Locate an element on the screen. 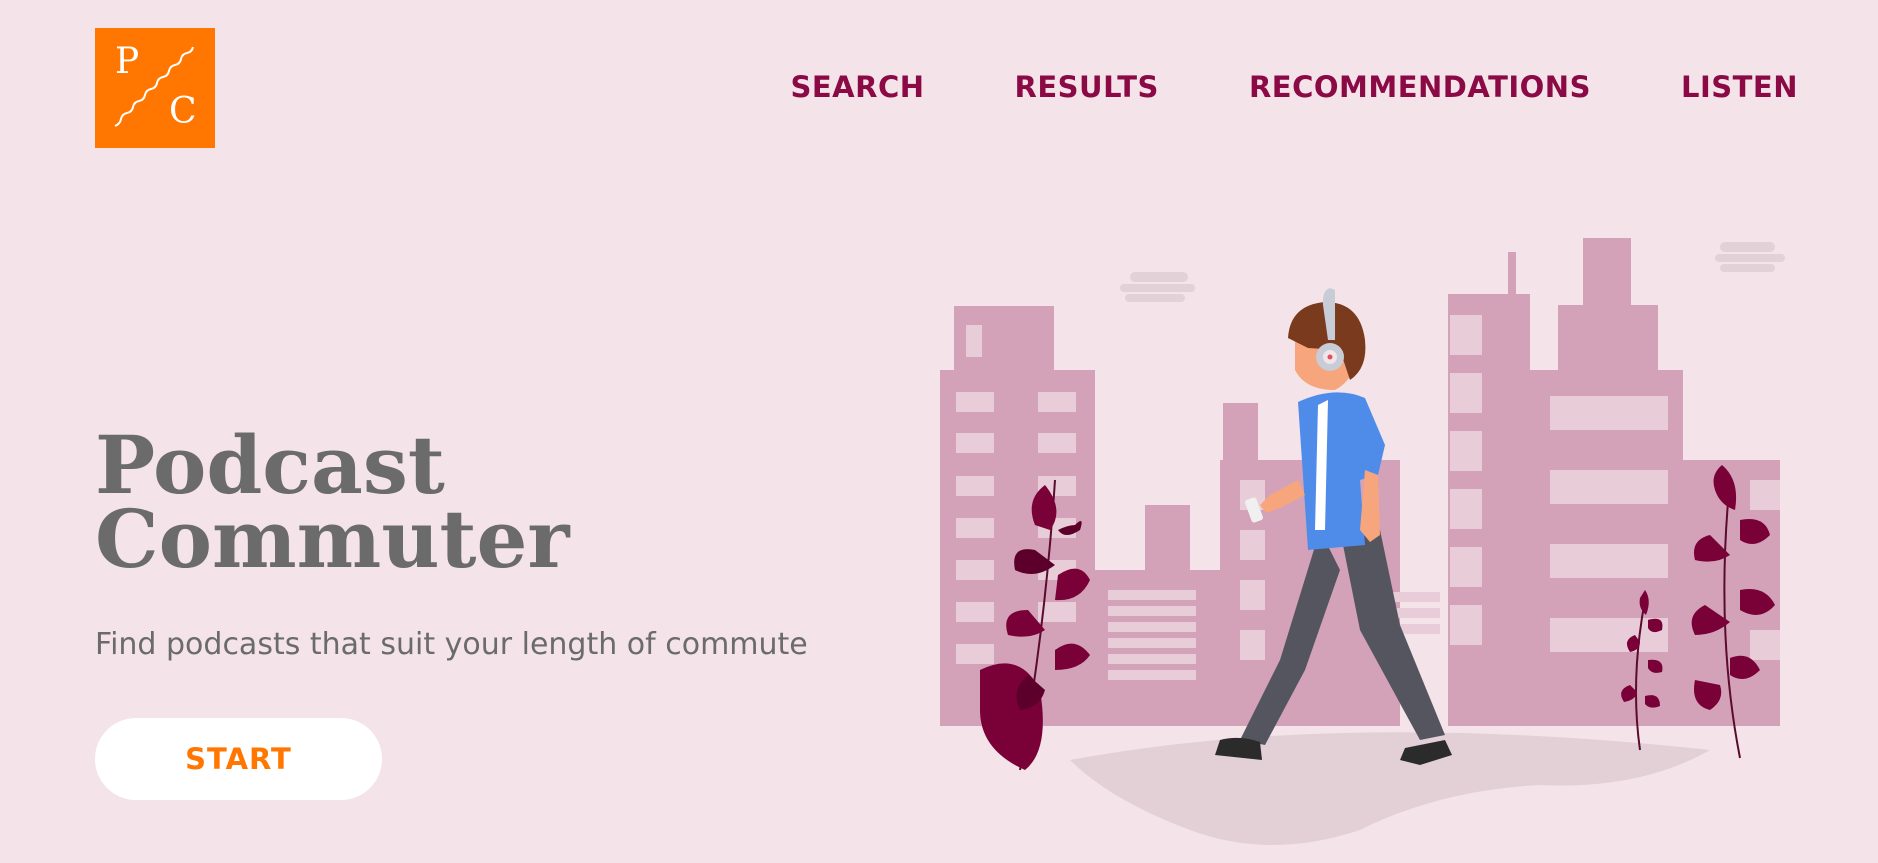 The height and width of the screenshot is (863, 1878). logo-letter-c: C is located at coordinates (183, 111).